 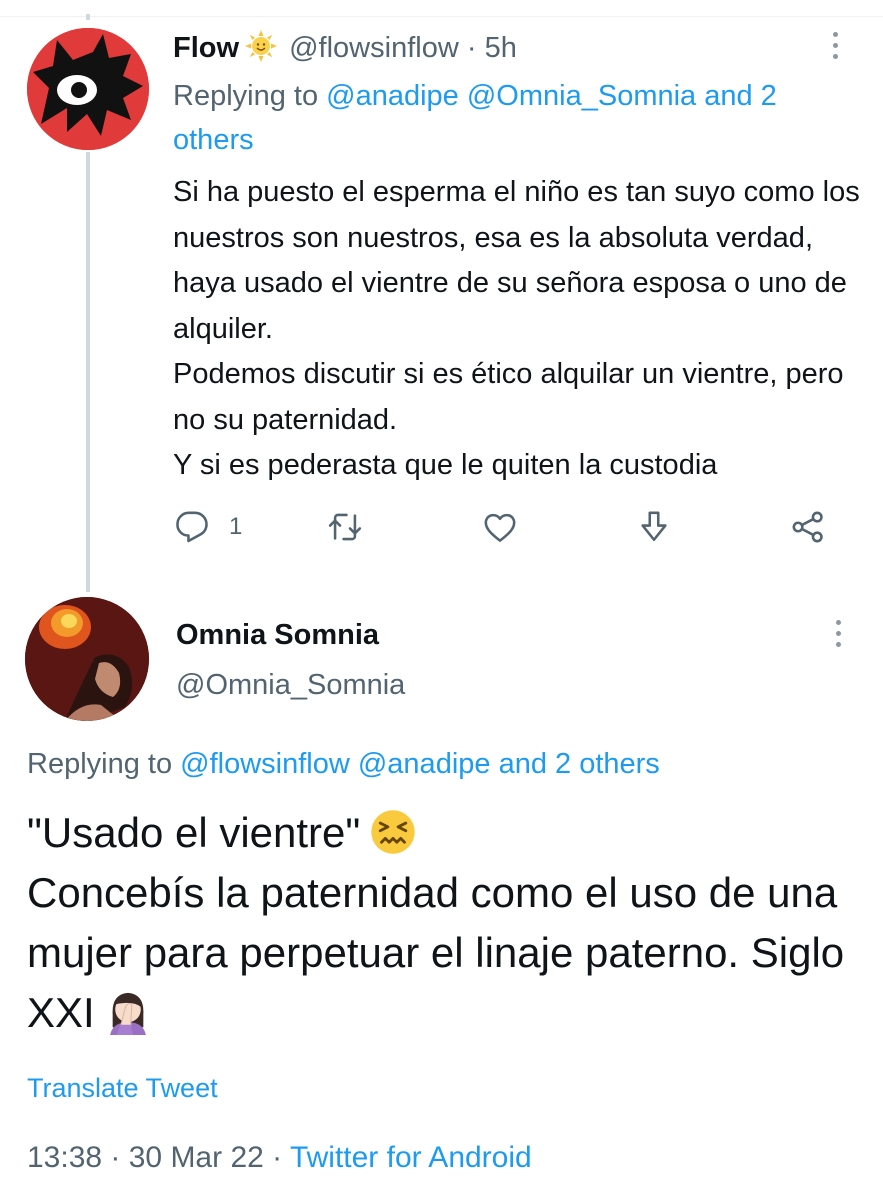 I want to click on user-handle: @Omnia_Somnia, so click(x=290, y=685).